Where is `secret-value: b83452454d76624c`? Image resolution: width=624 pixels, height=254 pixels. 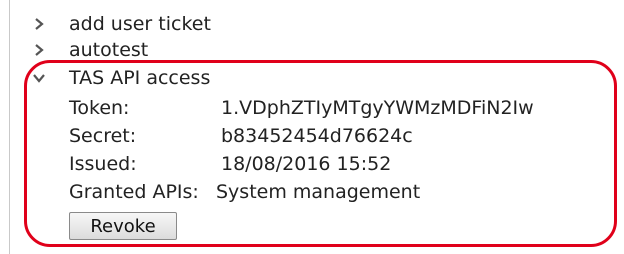 secret-value: b83452454d76624c is located at coordinates (317, 136).